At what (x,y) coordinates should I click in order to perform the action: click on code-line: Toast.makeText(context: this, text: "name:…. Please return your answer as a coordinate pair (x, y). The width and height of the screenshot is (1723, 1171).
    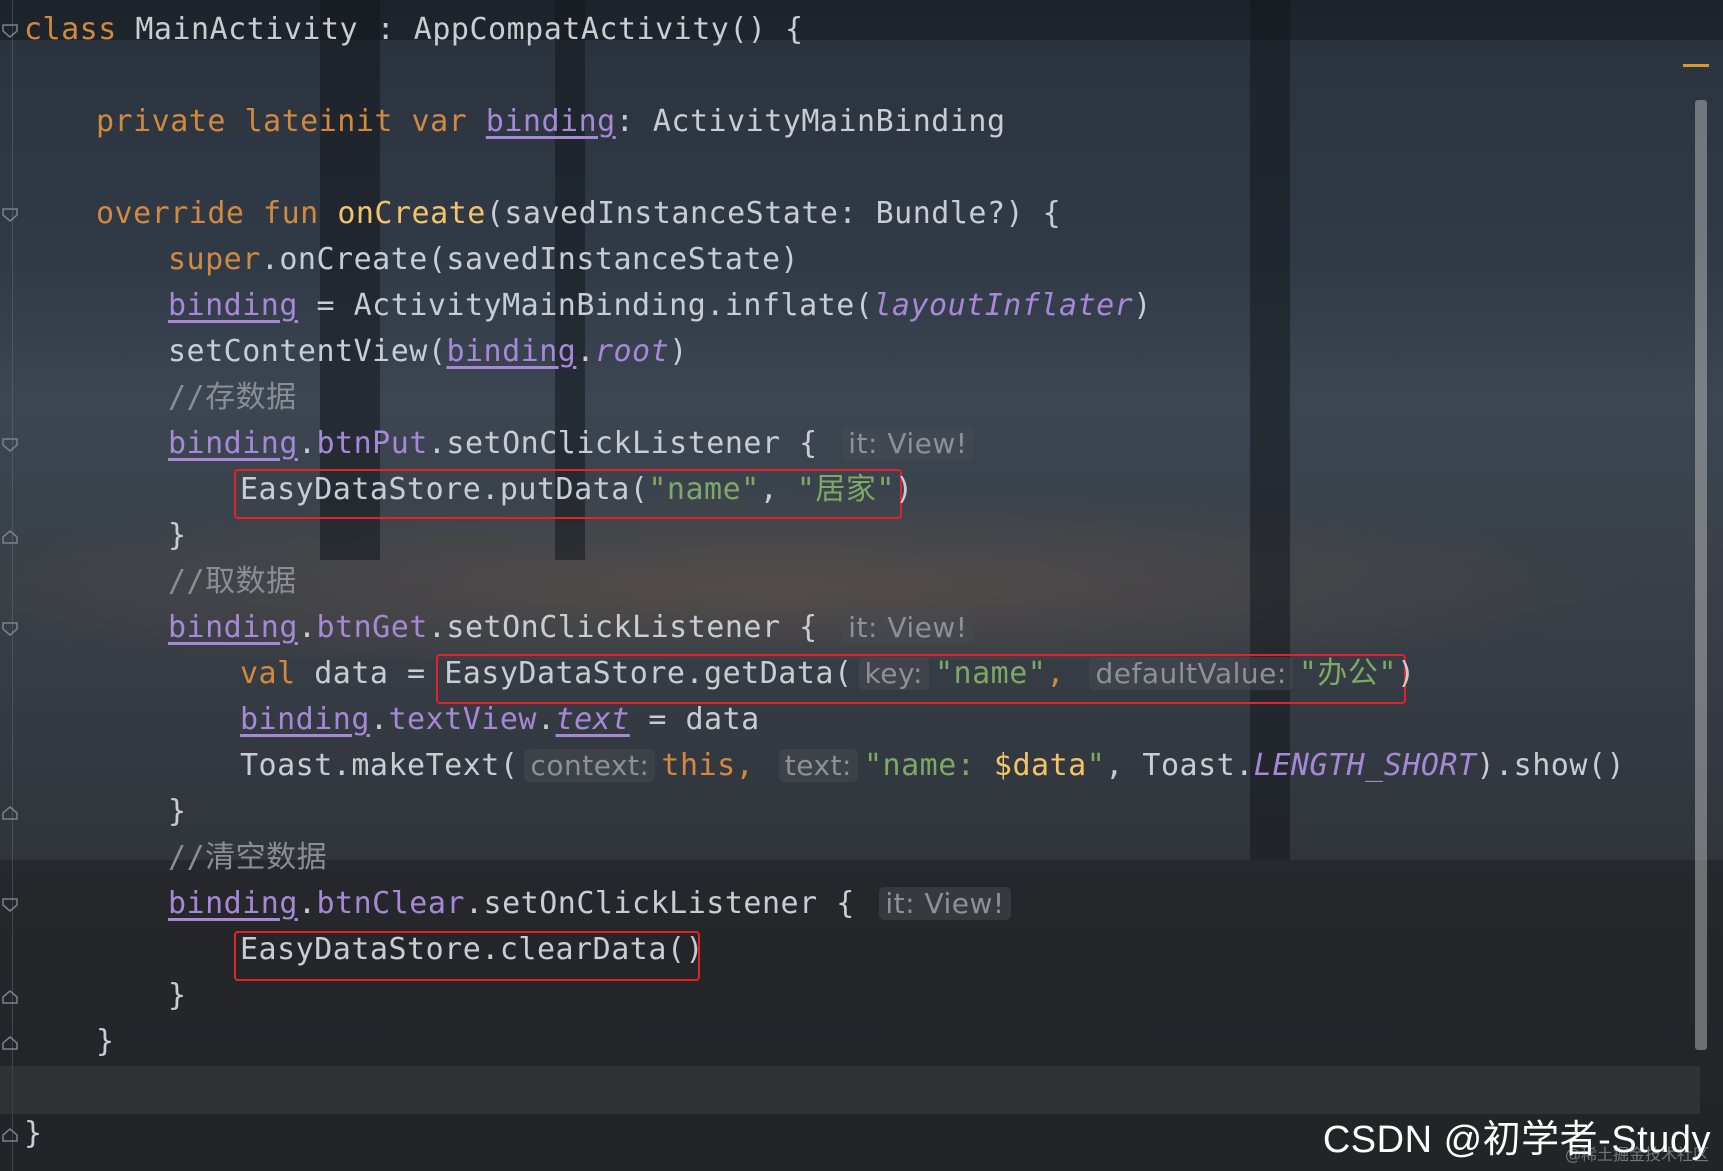
    Looking at the image, I should click on (932, 766).